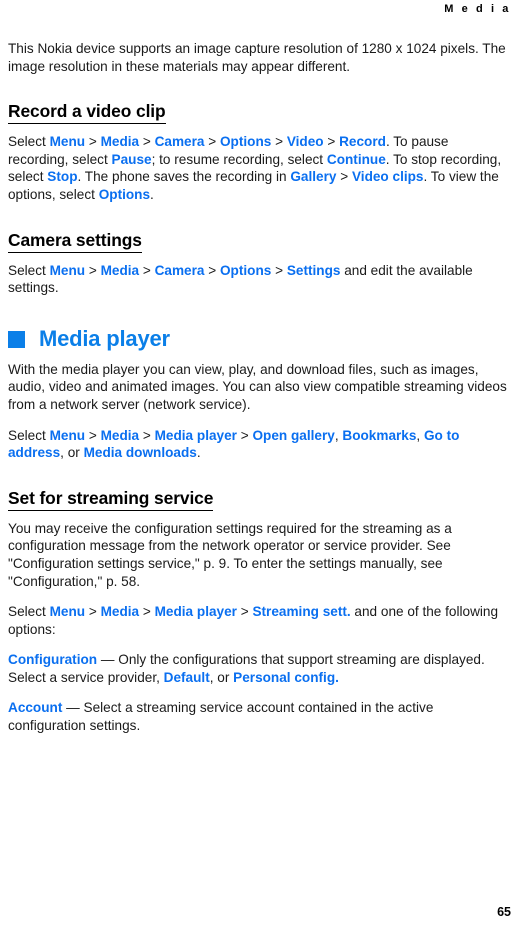  What do you see at coordinates (293, 435) in the screenshot?
I see `menu-path-link: Open gallery` at bounding box center [293, 435].